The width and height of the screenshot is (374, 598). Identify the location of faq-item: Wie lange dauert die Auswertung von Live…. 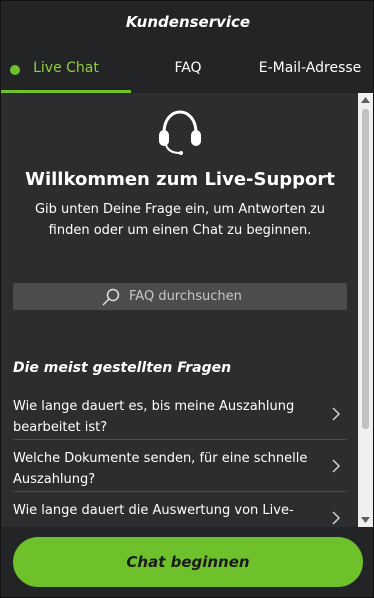
(180, 509).